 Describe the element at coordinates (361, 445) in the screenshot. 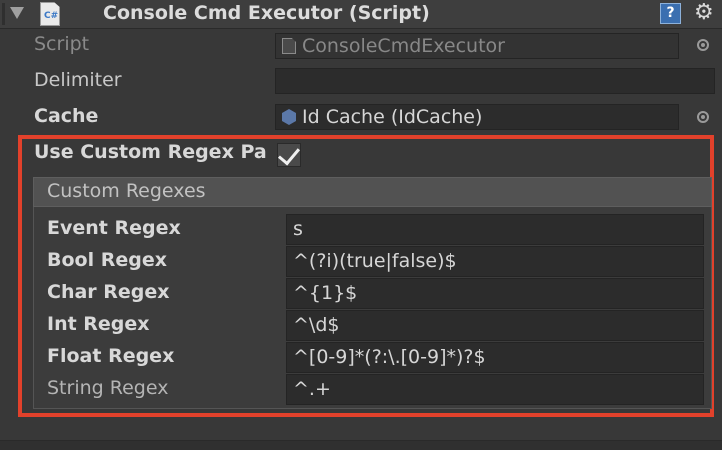

I see `panel-bottom-divider` at that location.